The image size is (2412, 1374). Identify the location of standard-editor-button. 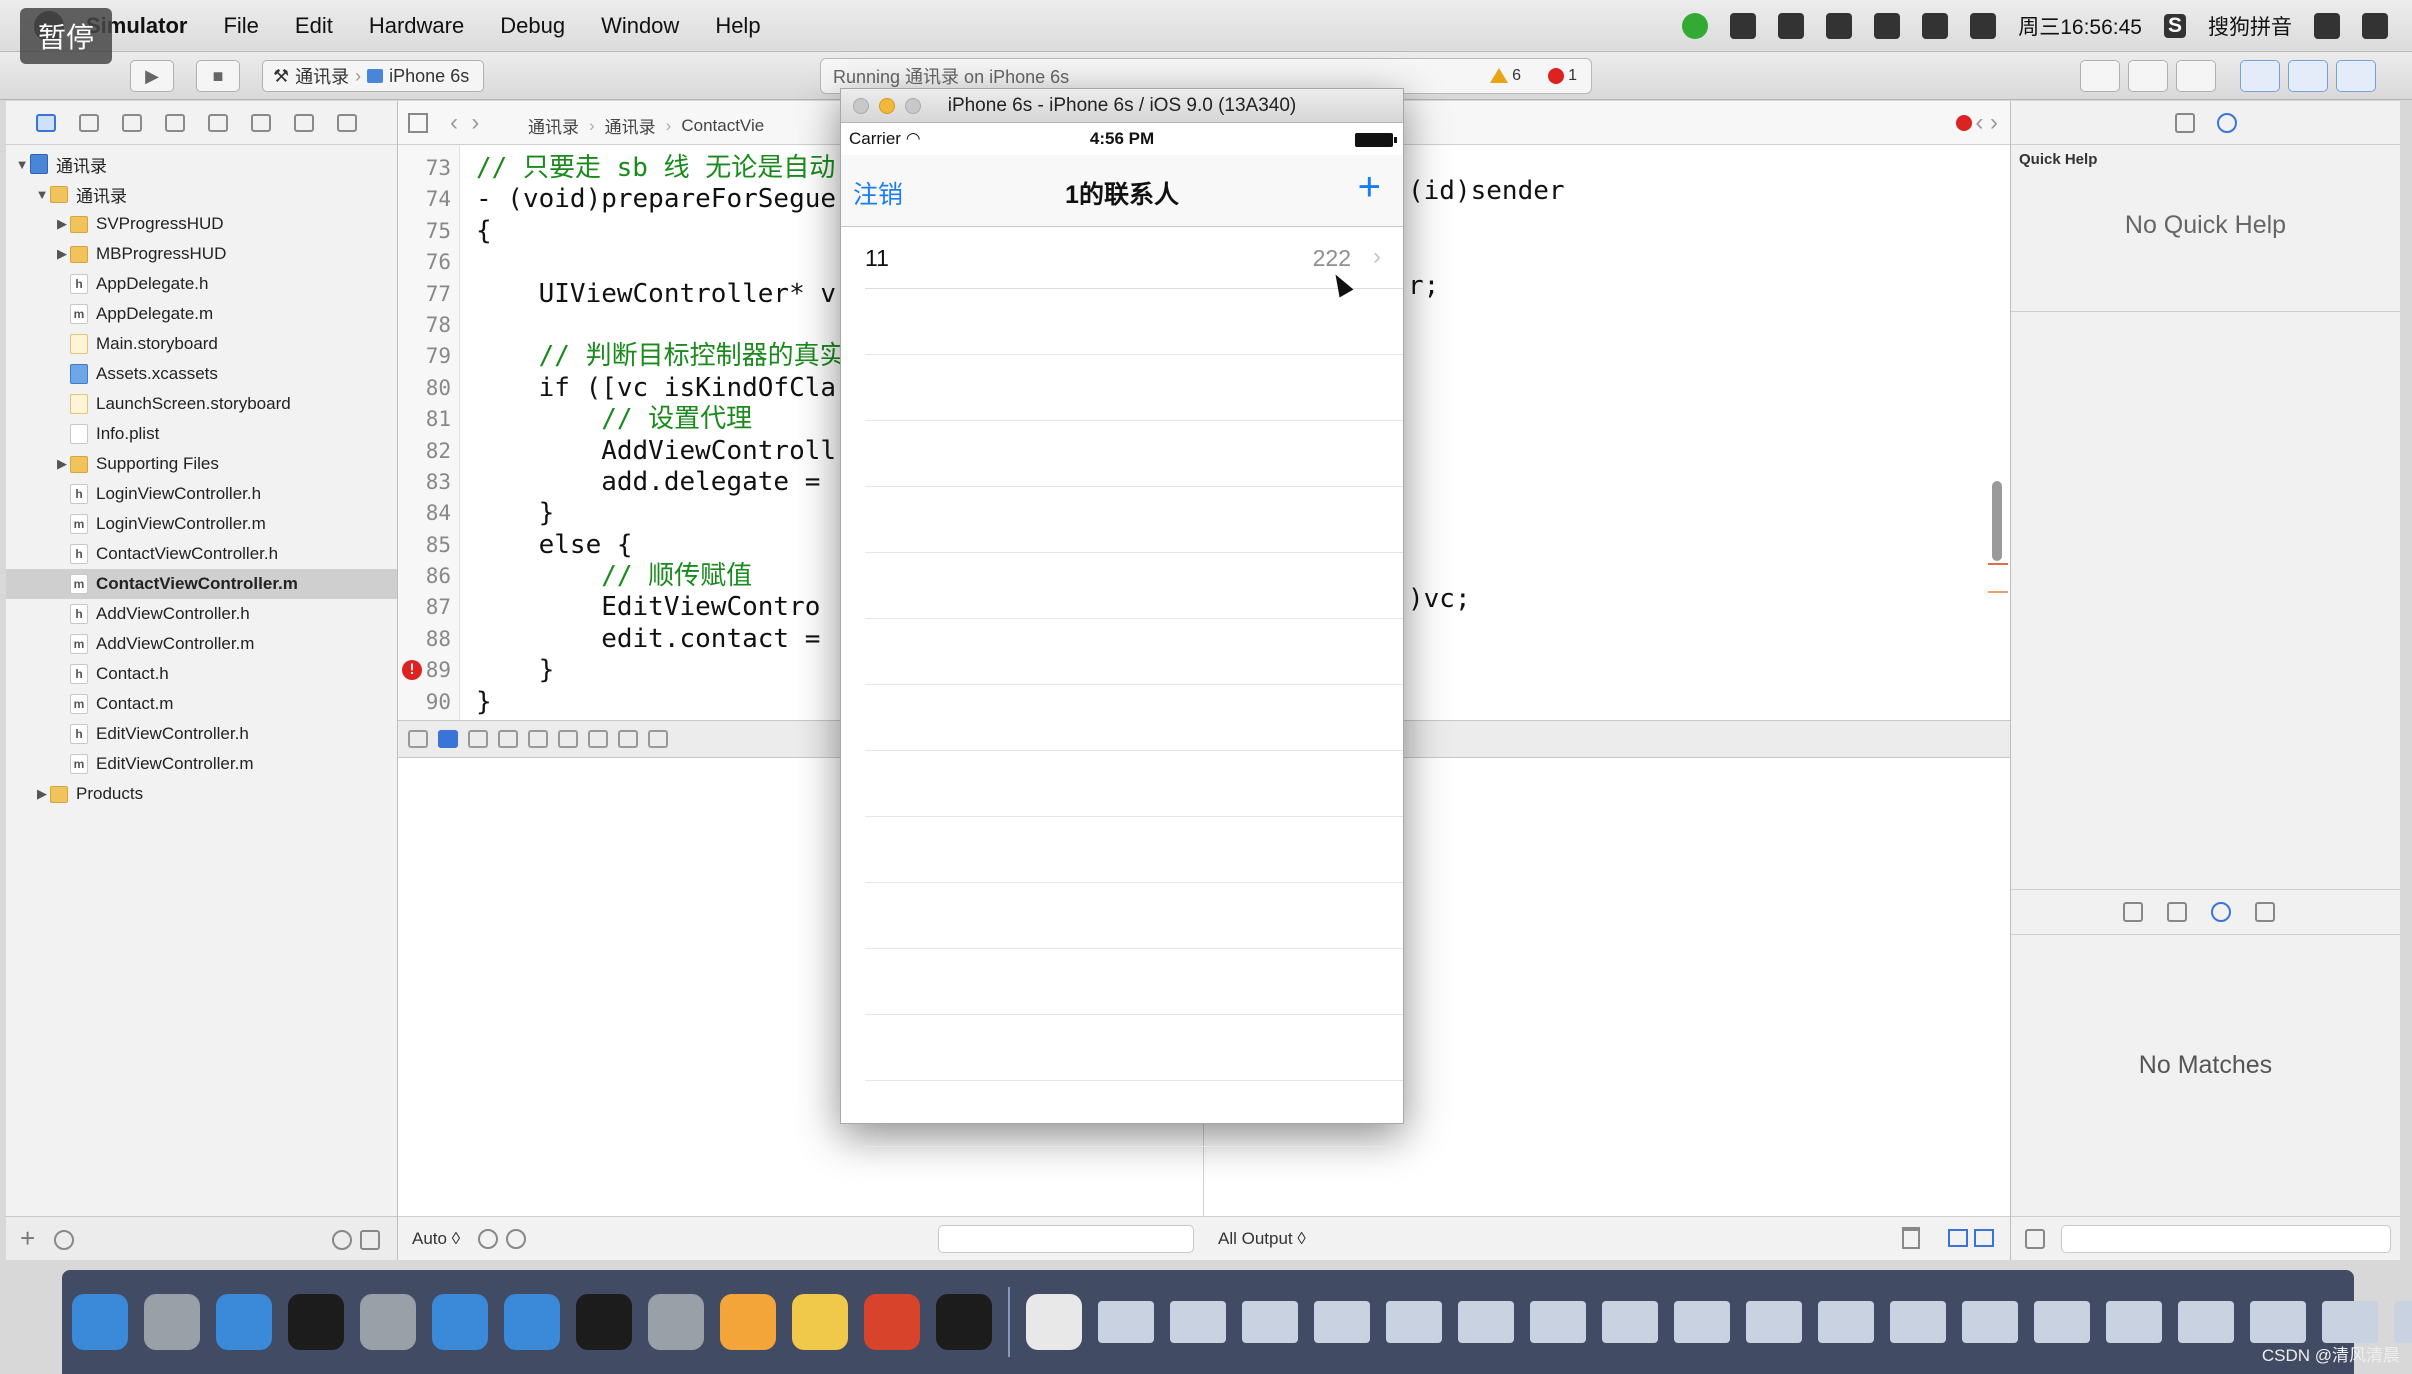
(2100, 76).